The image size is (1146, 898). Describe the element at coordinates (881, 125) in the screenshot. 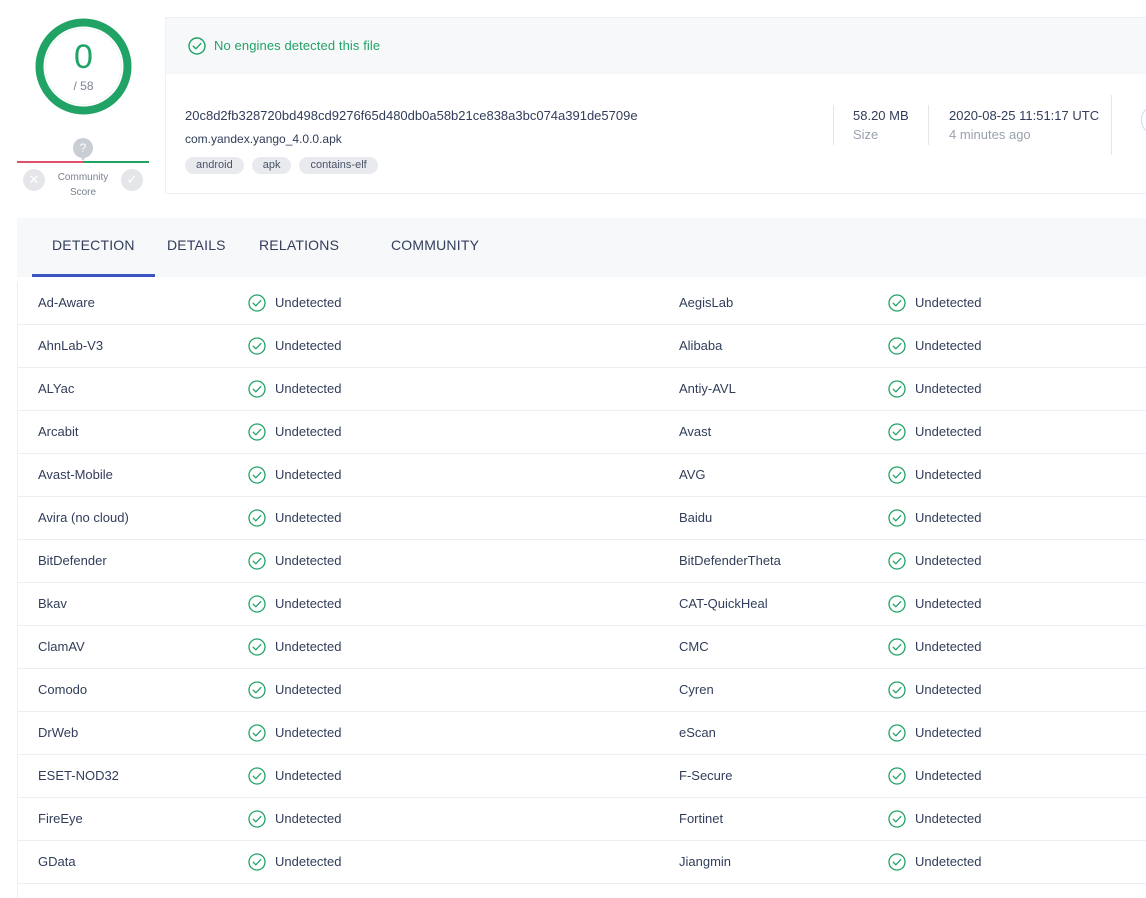

I see `file-size: 58.20 MB Size` at that location.